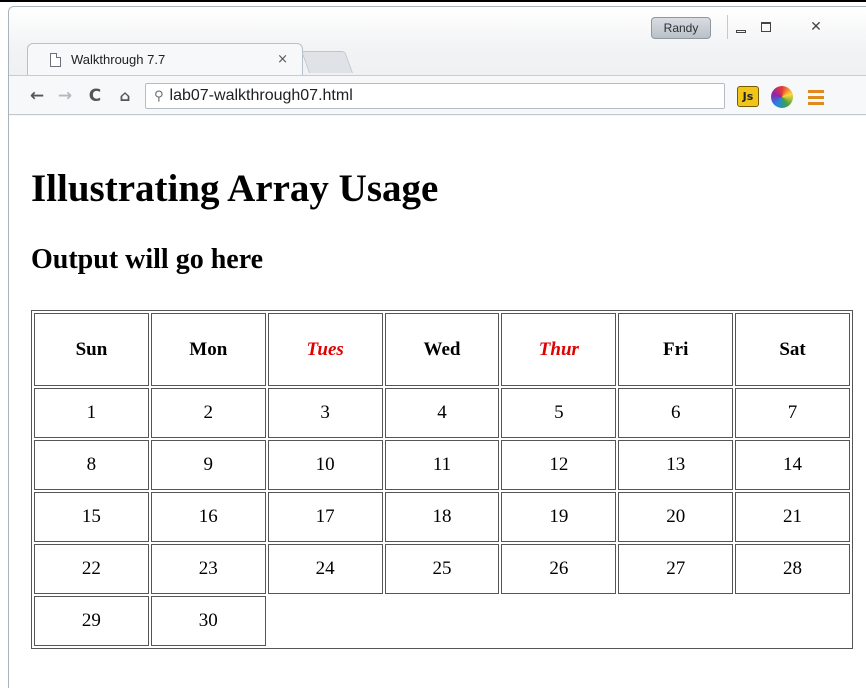  I want to click on day-cell: 25, so click(442, 569).